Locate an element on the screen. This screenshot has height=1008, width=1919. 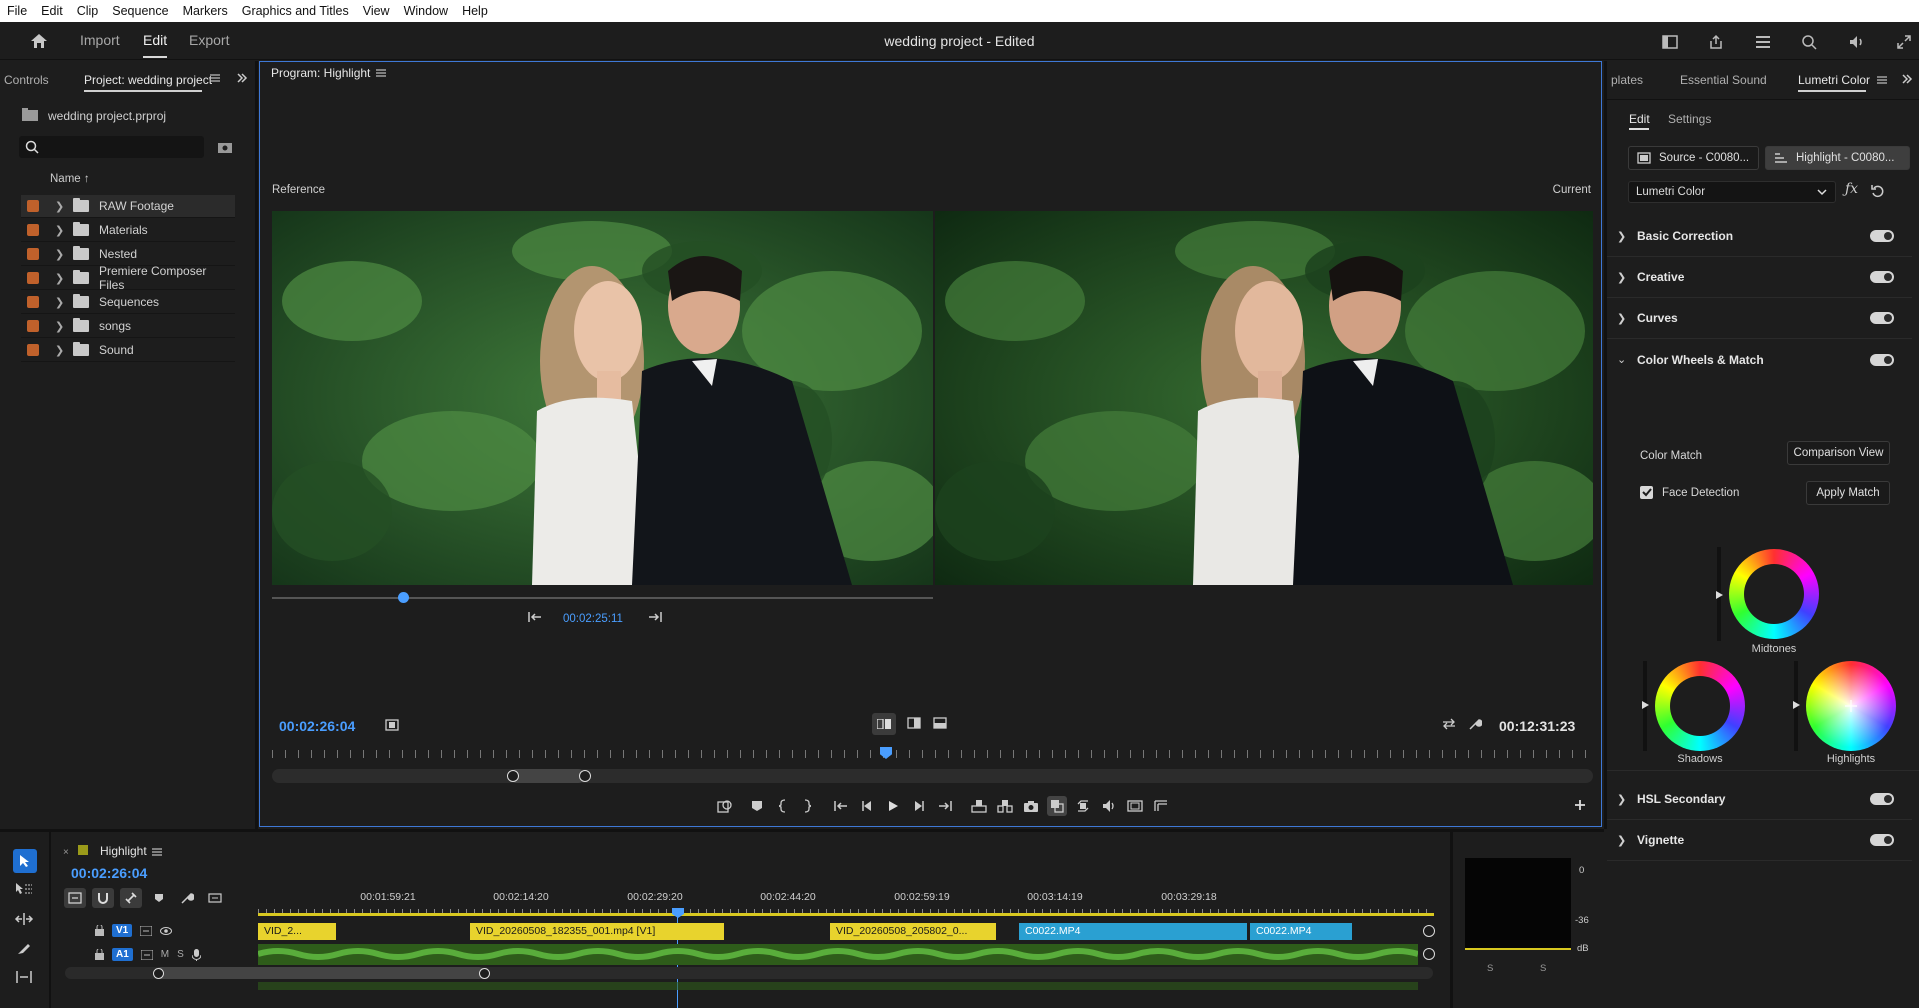
audio-icon is located at coordinates (1857, 42).